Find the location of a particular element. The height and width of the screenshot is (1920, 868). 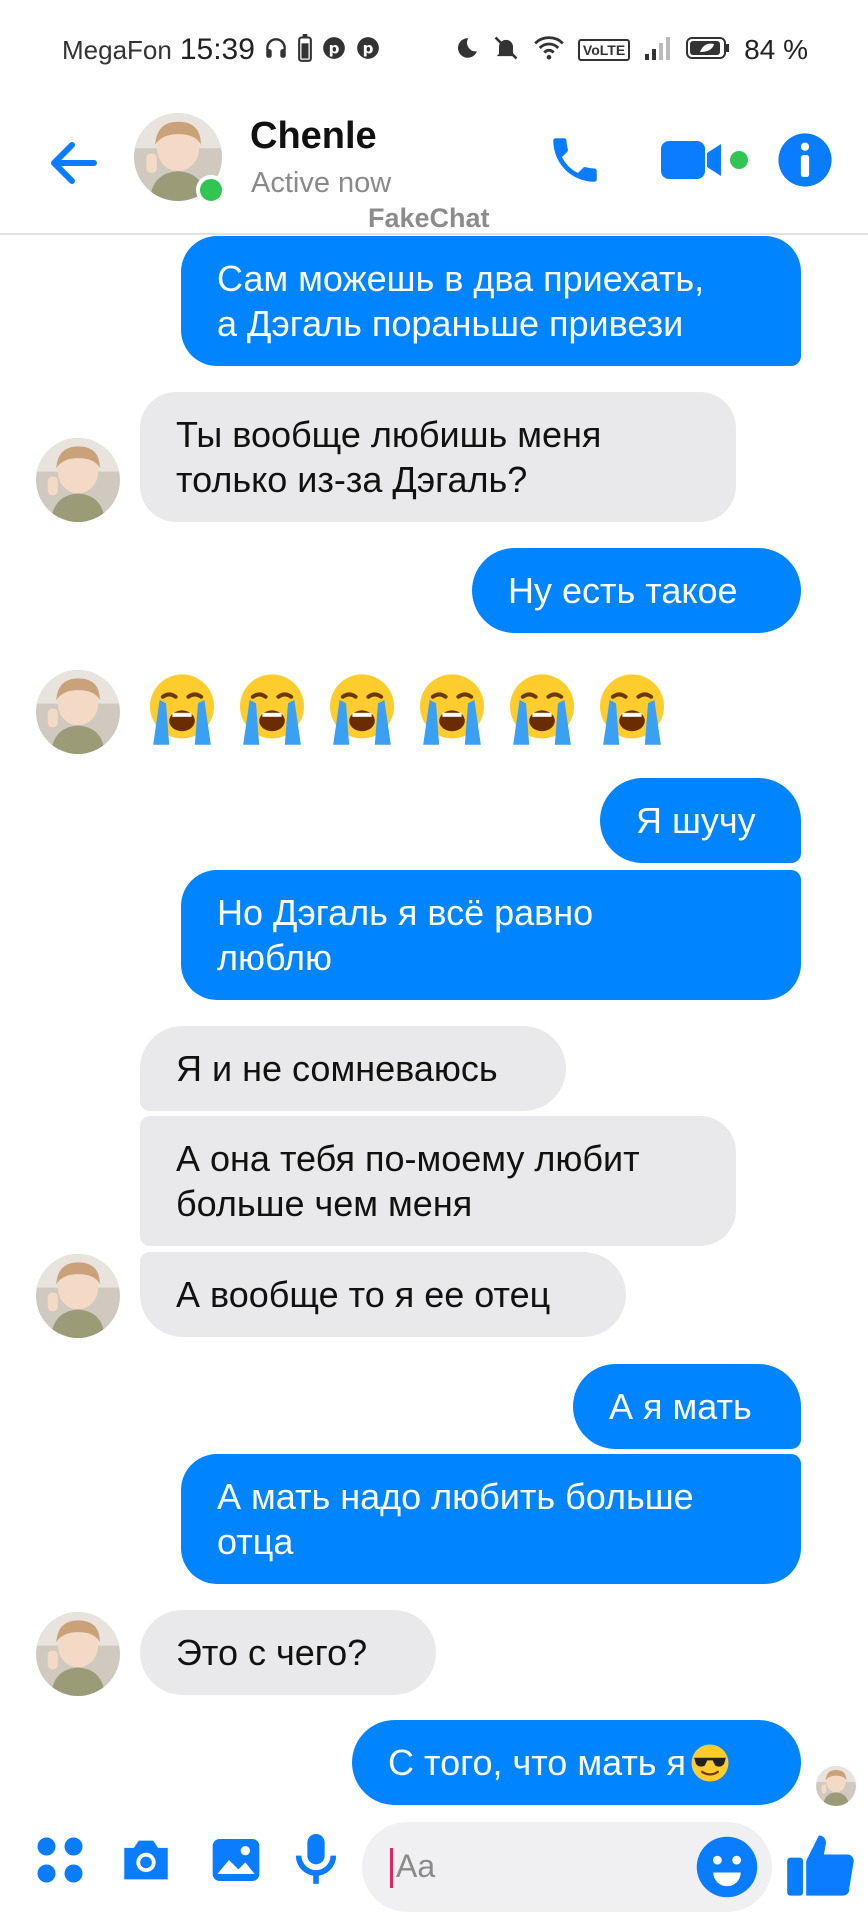

gallery-button is located at coordinates (236, 1860).